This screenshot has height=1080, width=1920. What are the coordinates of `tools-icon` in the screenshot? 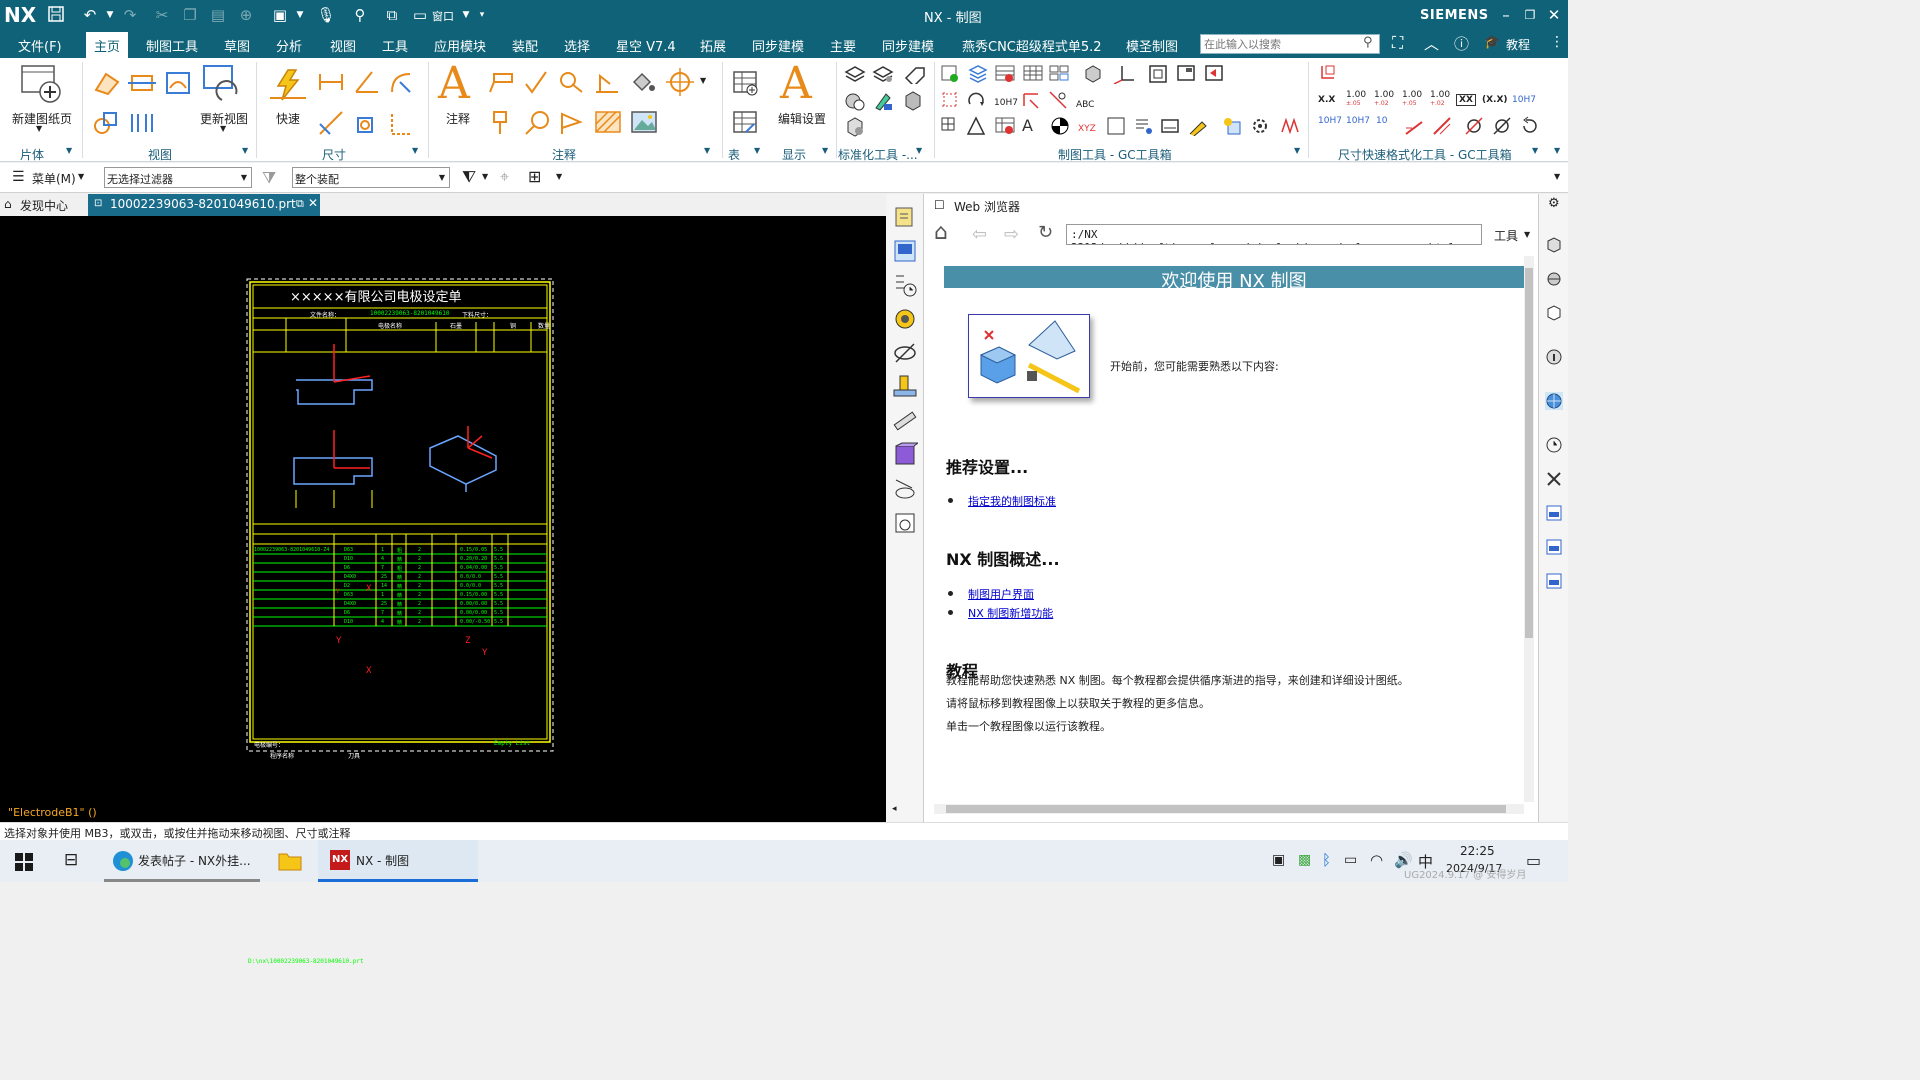 It's located at (1554, 479).